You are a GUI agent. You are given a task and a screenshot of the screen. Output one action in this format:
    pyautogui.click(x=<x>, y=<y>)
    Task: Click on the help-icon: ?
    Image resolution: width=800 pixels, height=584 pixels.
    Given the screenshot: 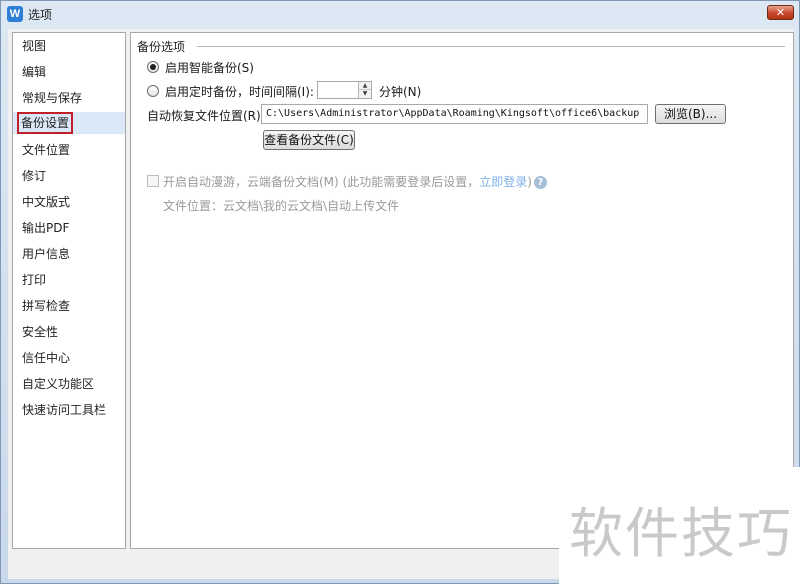 What is the action you would take?
    pyautogui.click(x=540, y=182)
    